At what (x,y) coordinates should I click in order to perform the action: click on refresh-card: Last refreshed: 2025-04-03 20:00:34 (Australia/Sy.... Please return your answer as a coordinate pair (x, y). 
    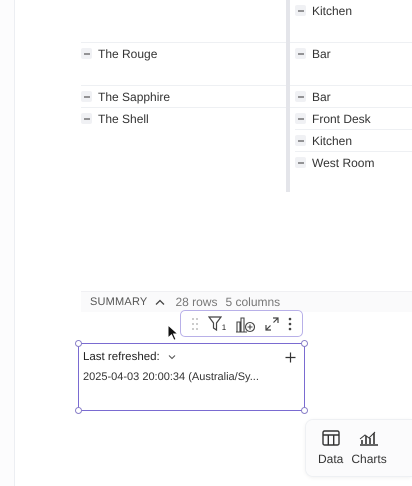
    Looking at the image, I should click on (191, 377).